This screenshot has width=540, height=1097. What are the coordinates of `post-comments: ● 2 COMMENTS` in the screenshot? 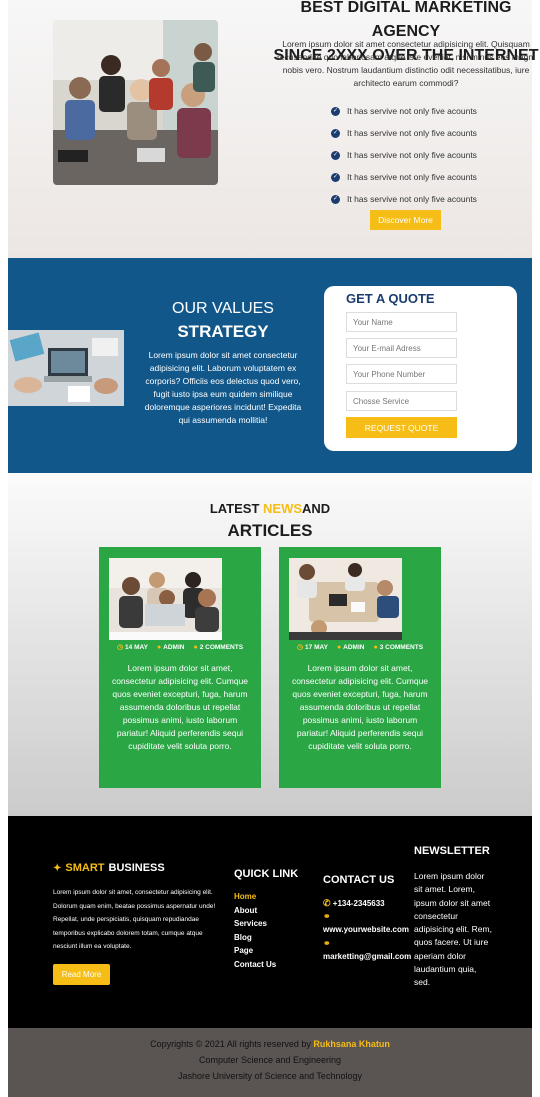 It's located at (218, 647).